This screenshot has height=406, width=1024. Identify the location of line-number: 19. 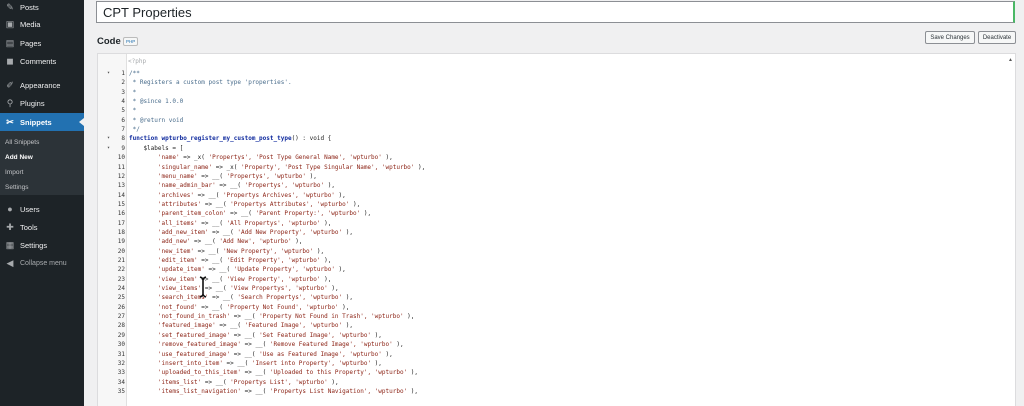
(121, 242).